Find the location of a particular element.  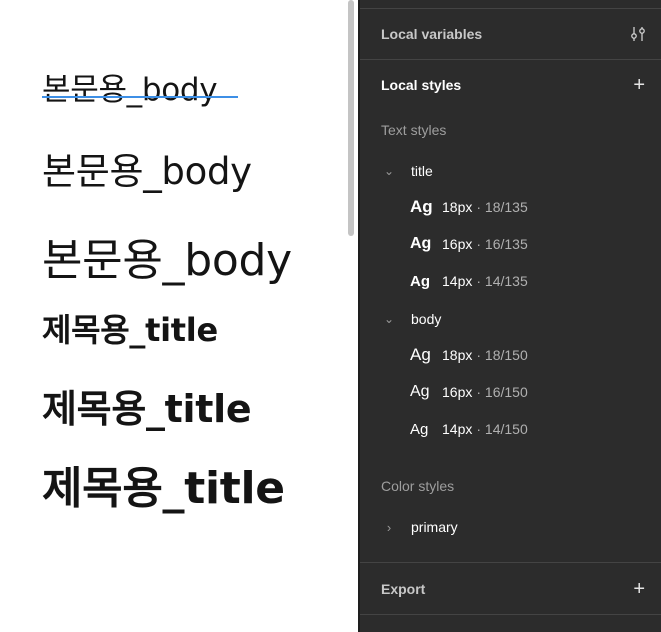

text-style-item: Ag 18px · 18/150 is located at coordinates (469, 355).